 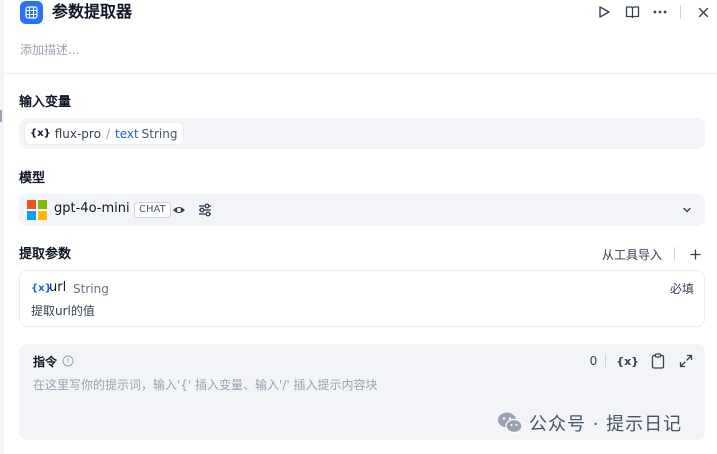 What do you see at coordinates (641, 361) in the screenshot?
I see `instruction-tools: 0 {x}` at bounding box center [641, 361].